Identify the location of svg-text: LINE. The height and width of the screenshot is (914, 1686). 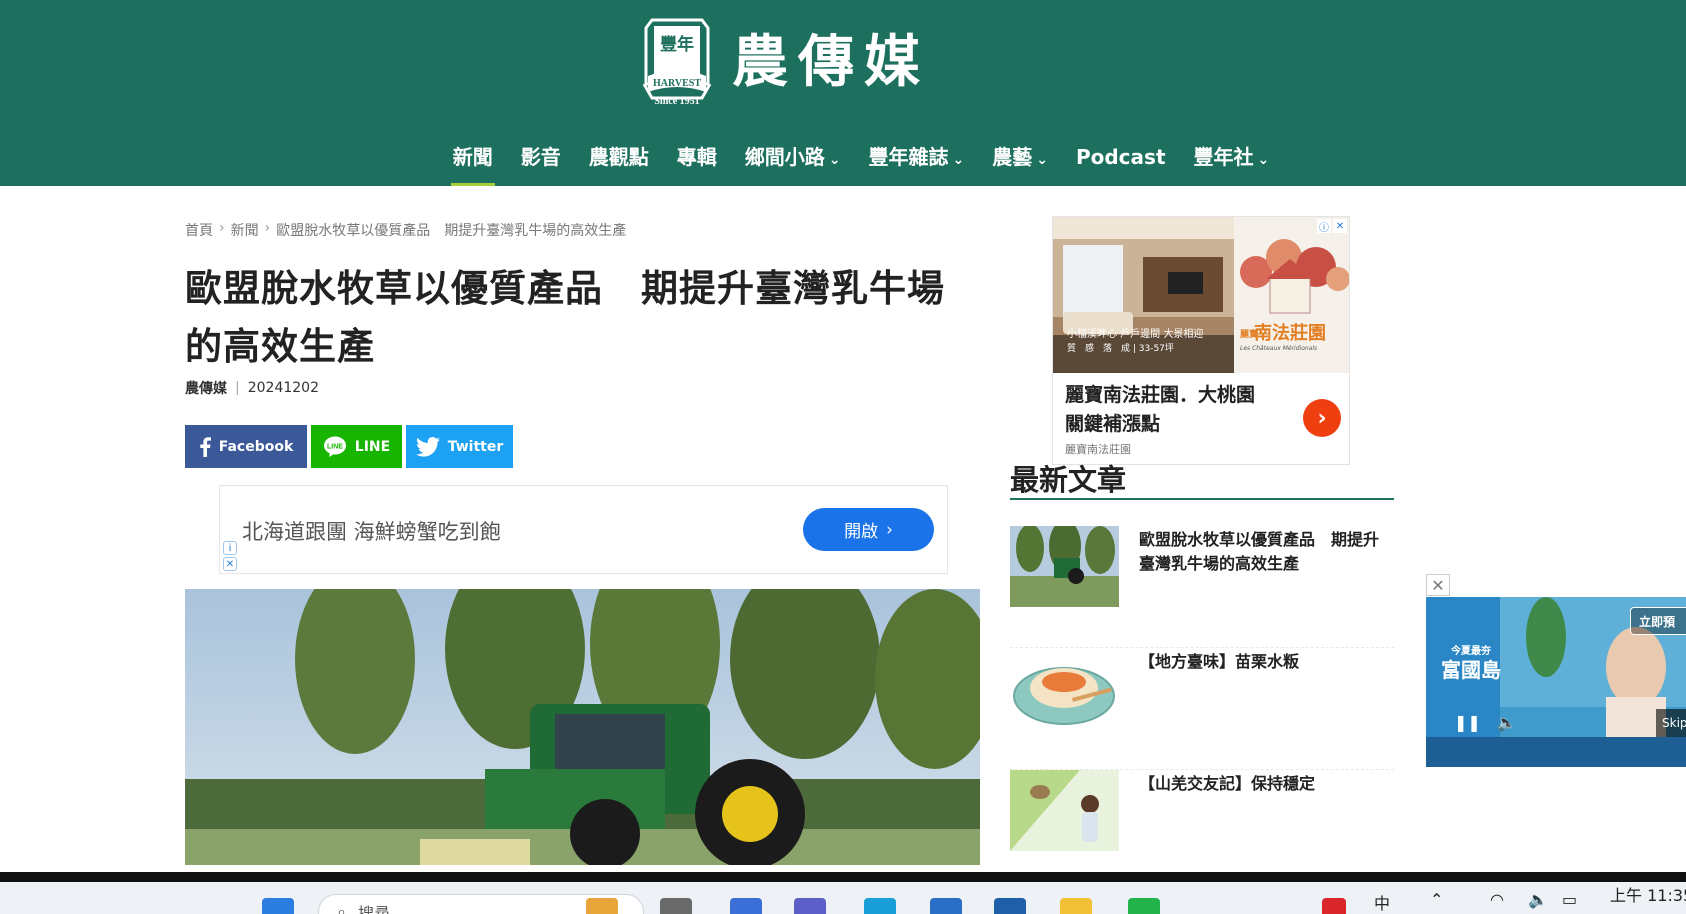
(335, 446).